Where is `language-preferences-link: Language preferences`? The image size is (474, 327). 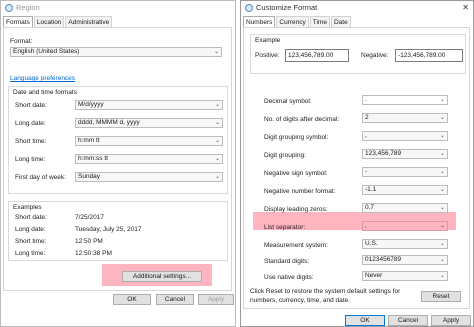 language-preferences-link: Language preferences is located at coordinates (42, 78).